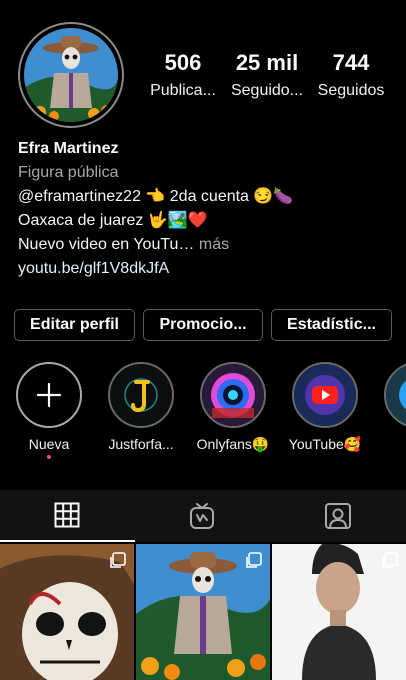 The image size is (406, 680). Describe the element at coordinates (325, 444) in the screenshot. I see `highlight-youtube-label: YouTube🥰` at that location.